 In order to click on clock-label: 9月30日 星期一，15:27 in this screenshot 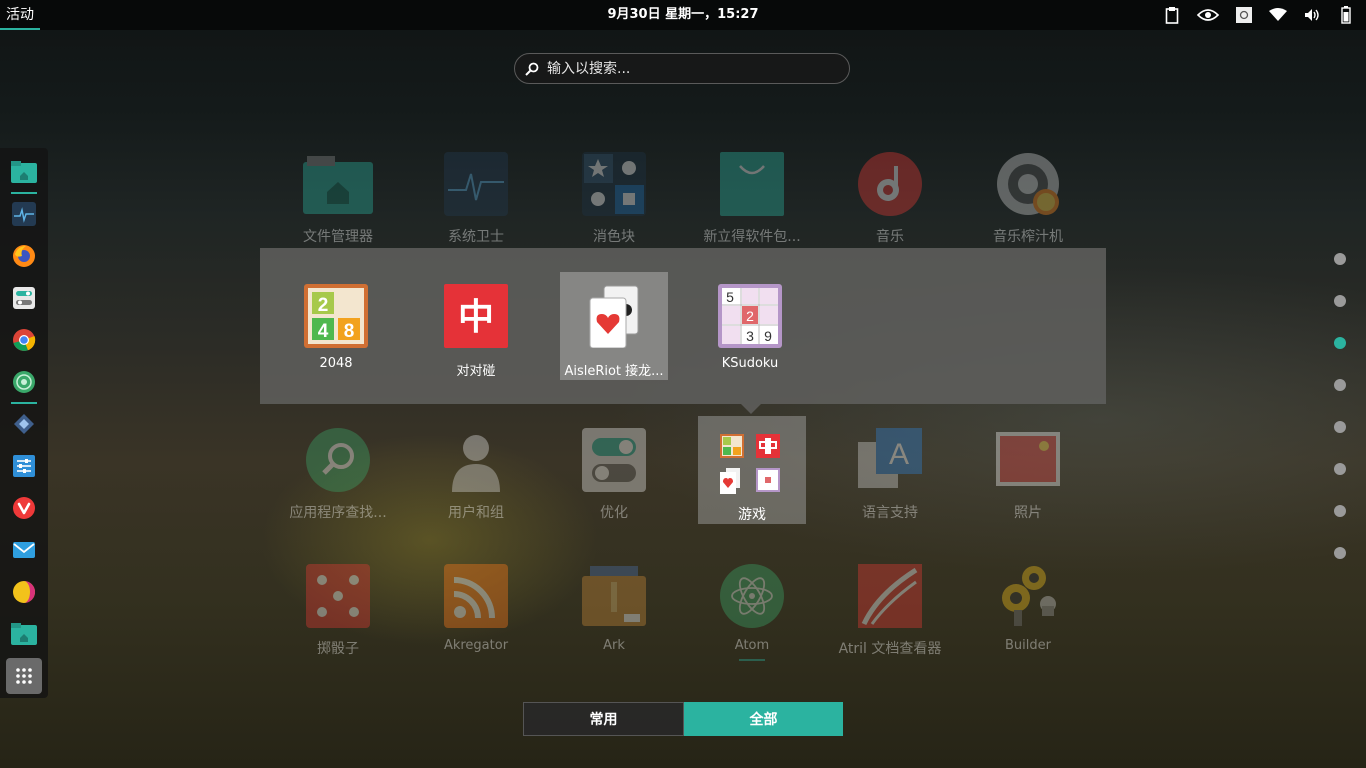, I will do `click(682, 14)`.